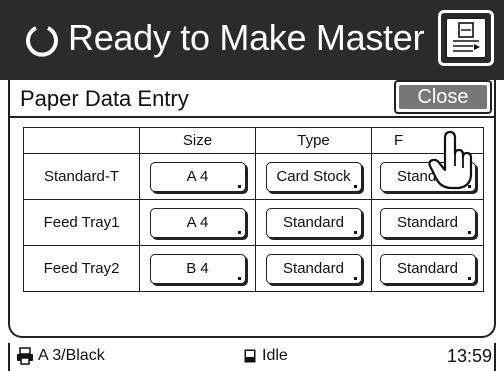 The image size is (504, 371). I want to click on status-divider-right, so click(495, 357).